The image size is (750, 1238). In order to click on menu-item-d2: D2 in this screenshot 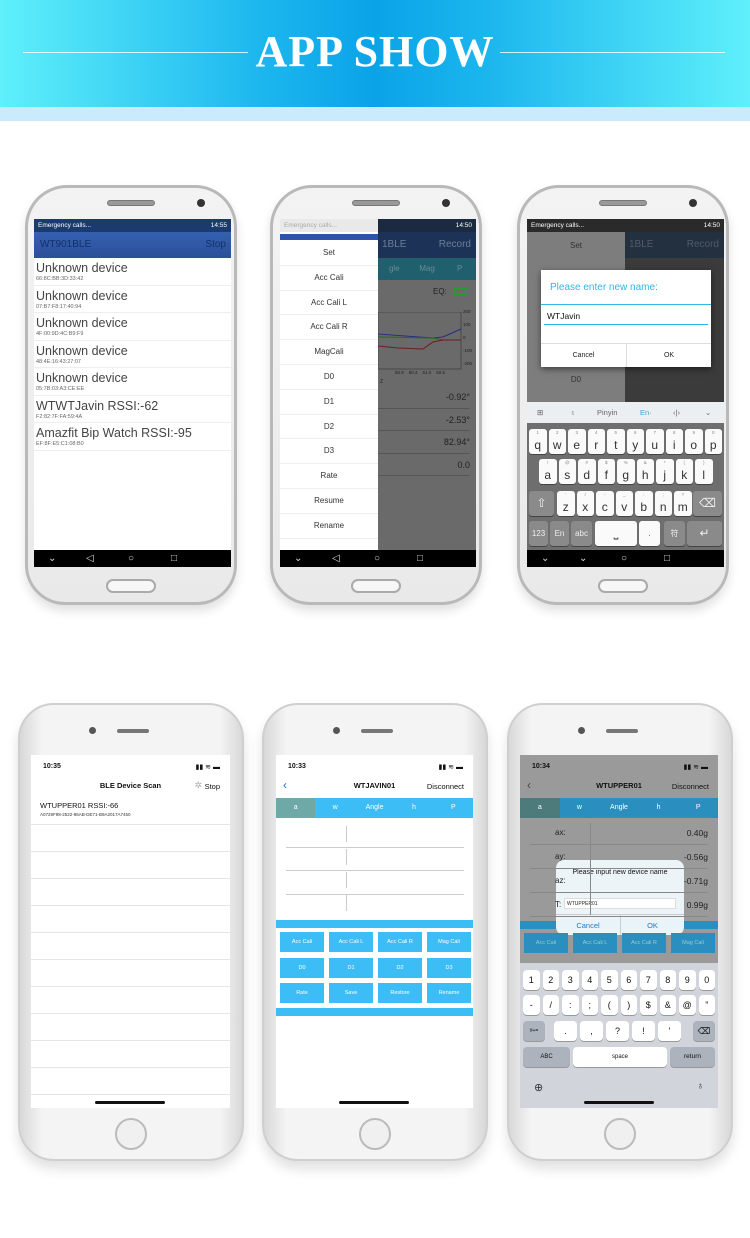, I will do `click(329, 427)`.